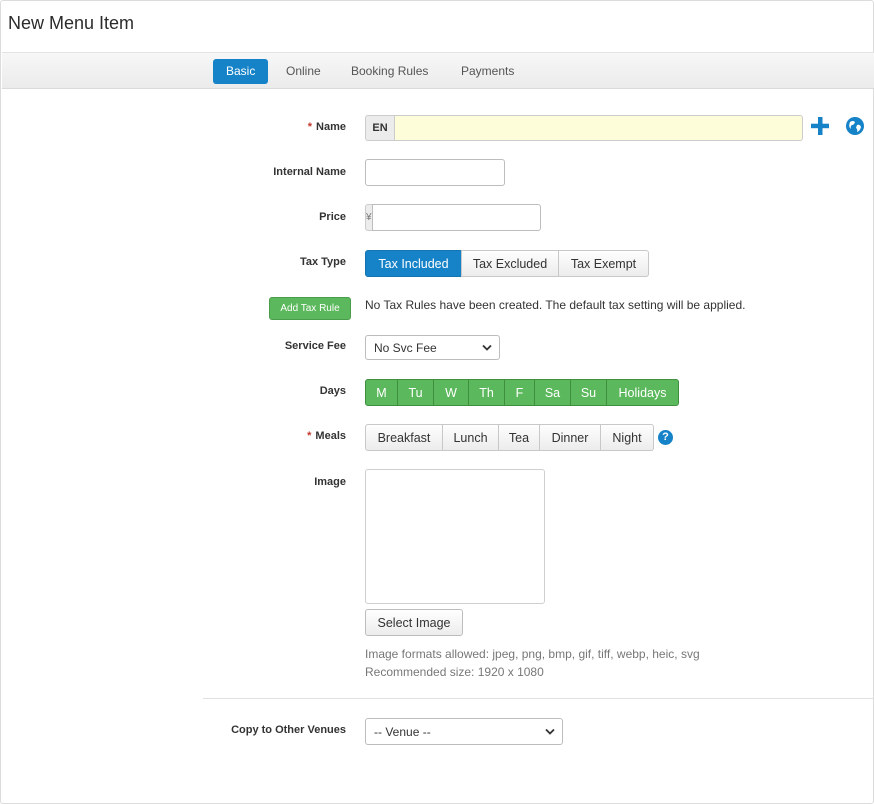 This screenshot has height=804, width=874. What do you see at coordinates (519, 437) in the screenshot?
I see `meal-tea-button: Tea` at bounding box center [519, 437].